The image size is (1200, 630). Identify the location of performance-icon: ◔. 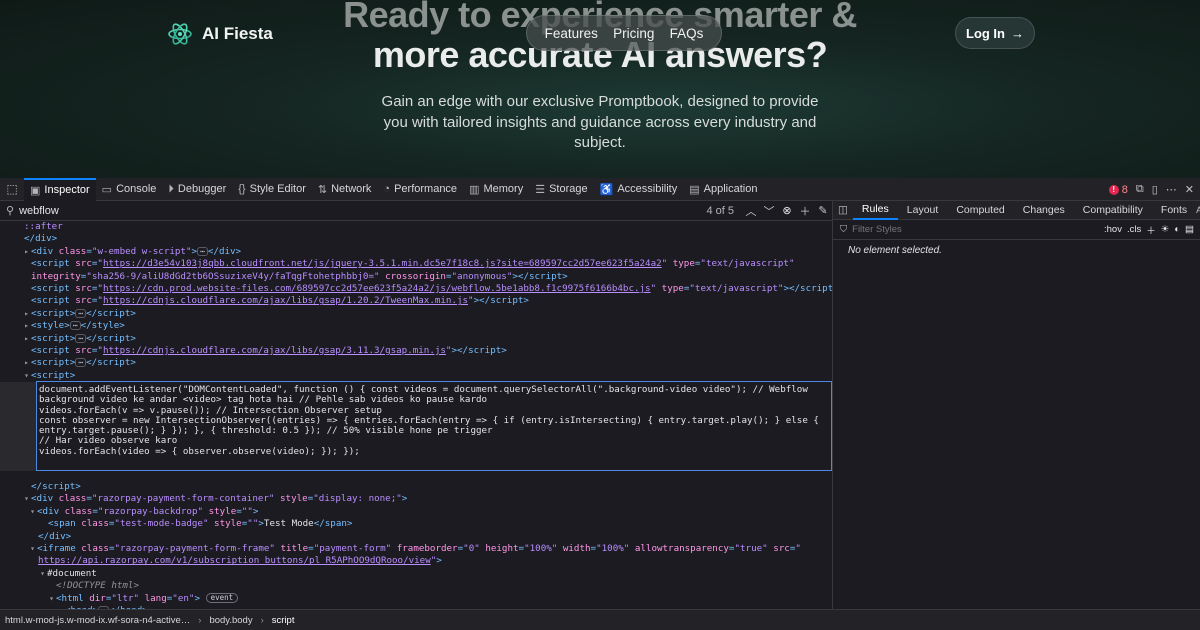
(387, 189).